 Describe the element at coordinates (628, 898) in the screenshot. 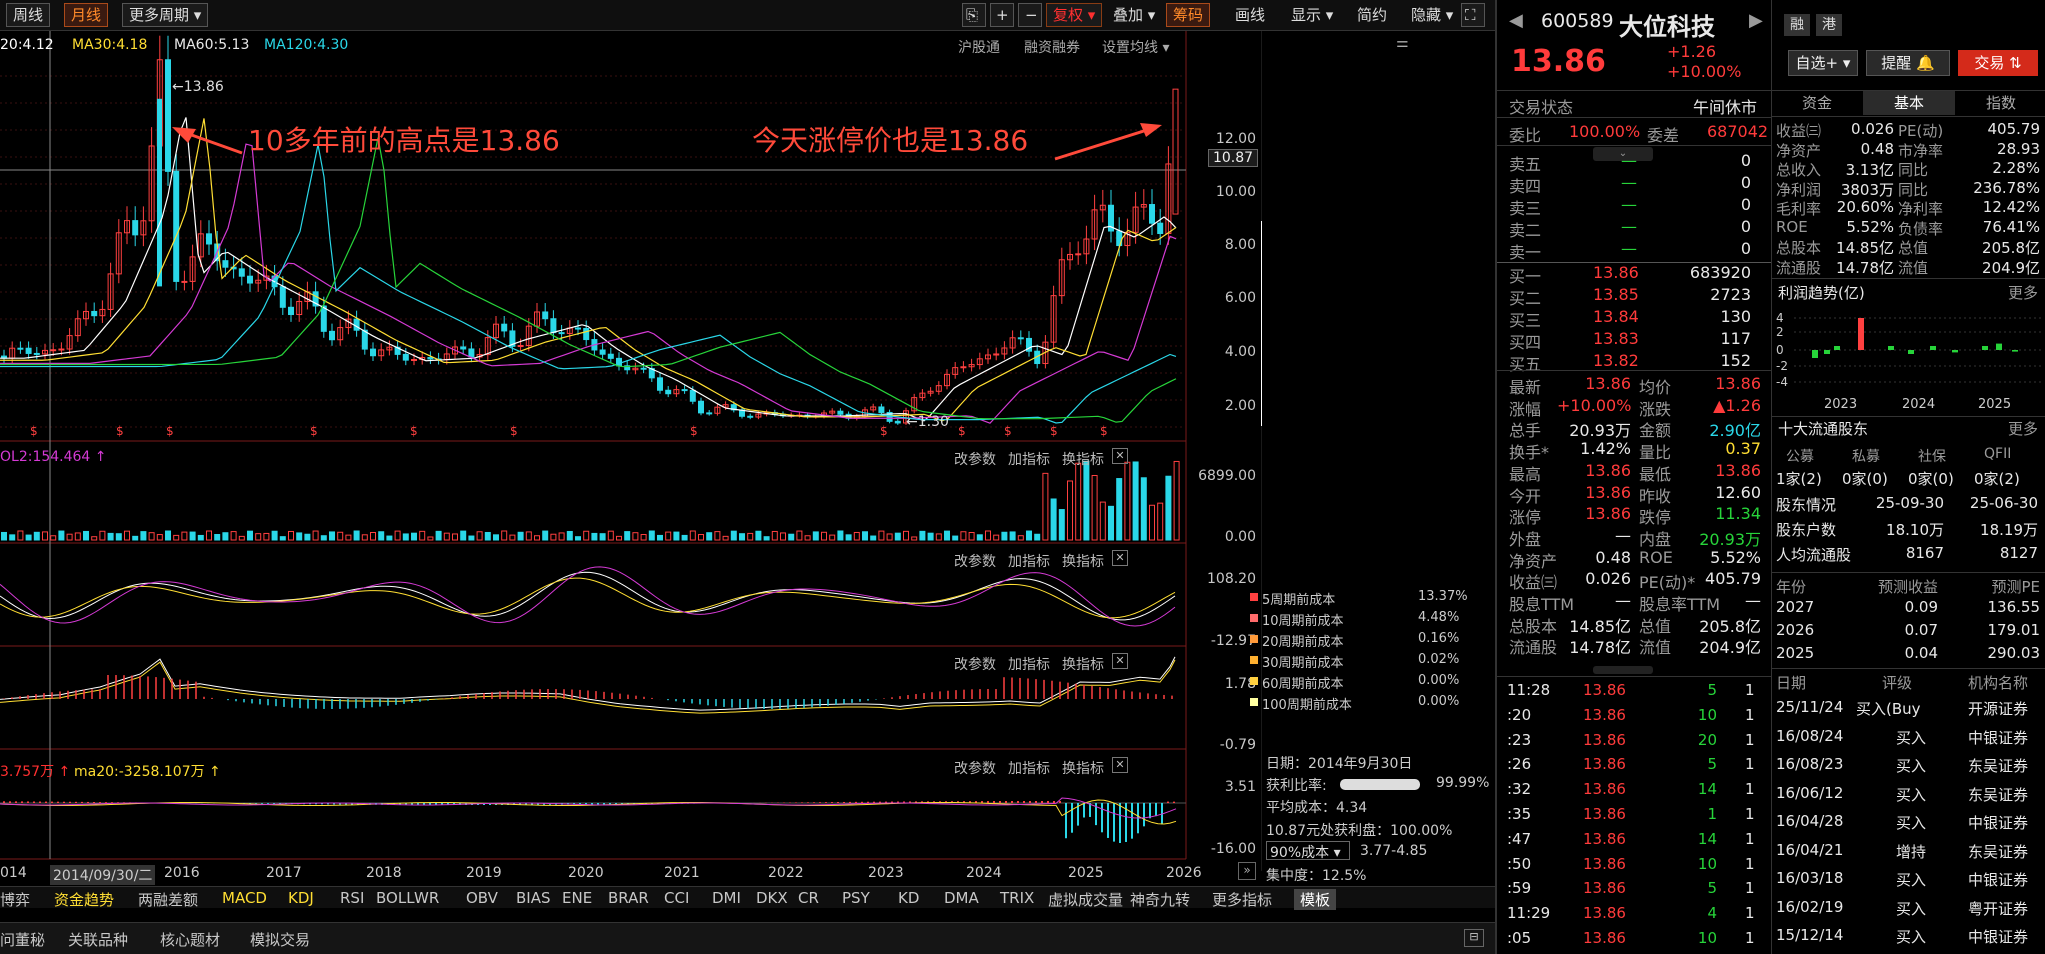

I see `indicator-tab: BRAR` at that location.